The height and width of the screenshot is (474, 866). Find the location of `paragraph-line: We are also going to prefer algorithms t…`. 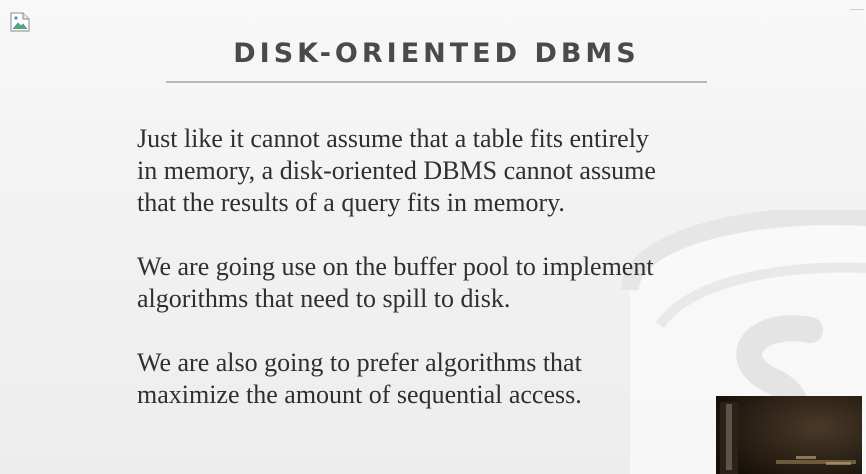

paragraph-line: We are also going to prefer algorithms t… is located at coordinates (359, 362).